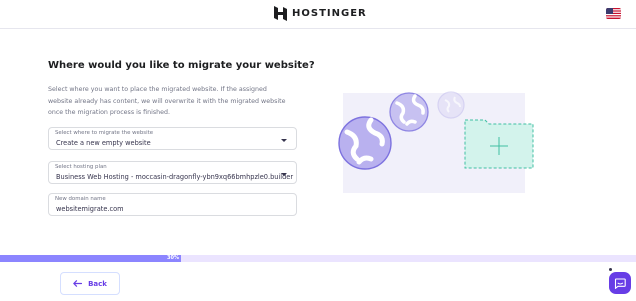  Describe the element at coordinates (613, 13) in the screenshot. I see `us-flag-icon` at that location.